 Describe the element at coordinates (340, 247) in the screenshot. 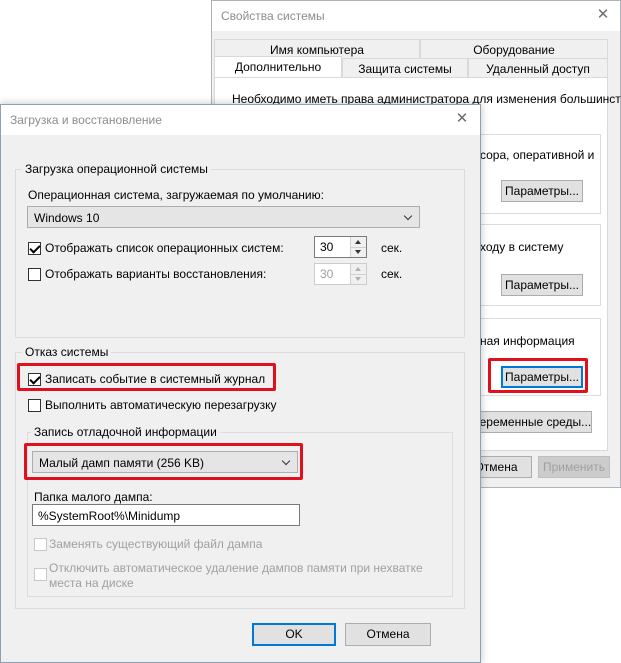

I see `show-os-list-seconds-spinner: 30` at that location.